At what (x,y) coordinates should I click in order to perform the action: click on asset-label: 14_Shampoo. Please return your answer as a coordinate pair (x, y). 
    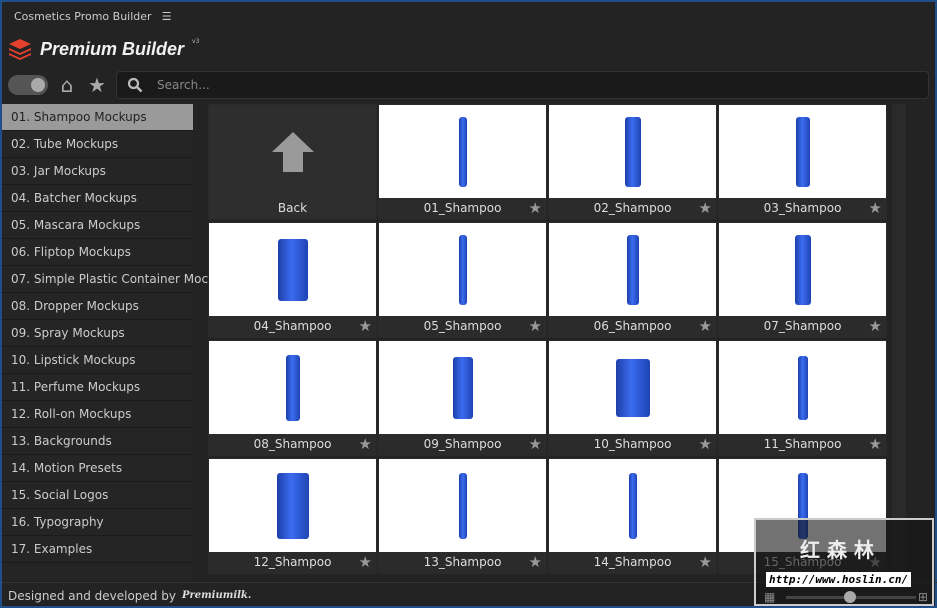
    Looking at the image, I should click on (632, 562).